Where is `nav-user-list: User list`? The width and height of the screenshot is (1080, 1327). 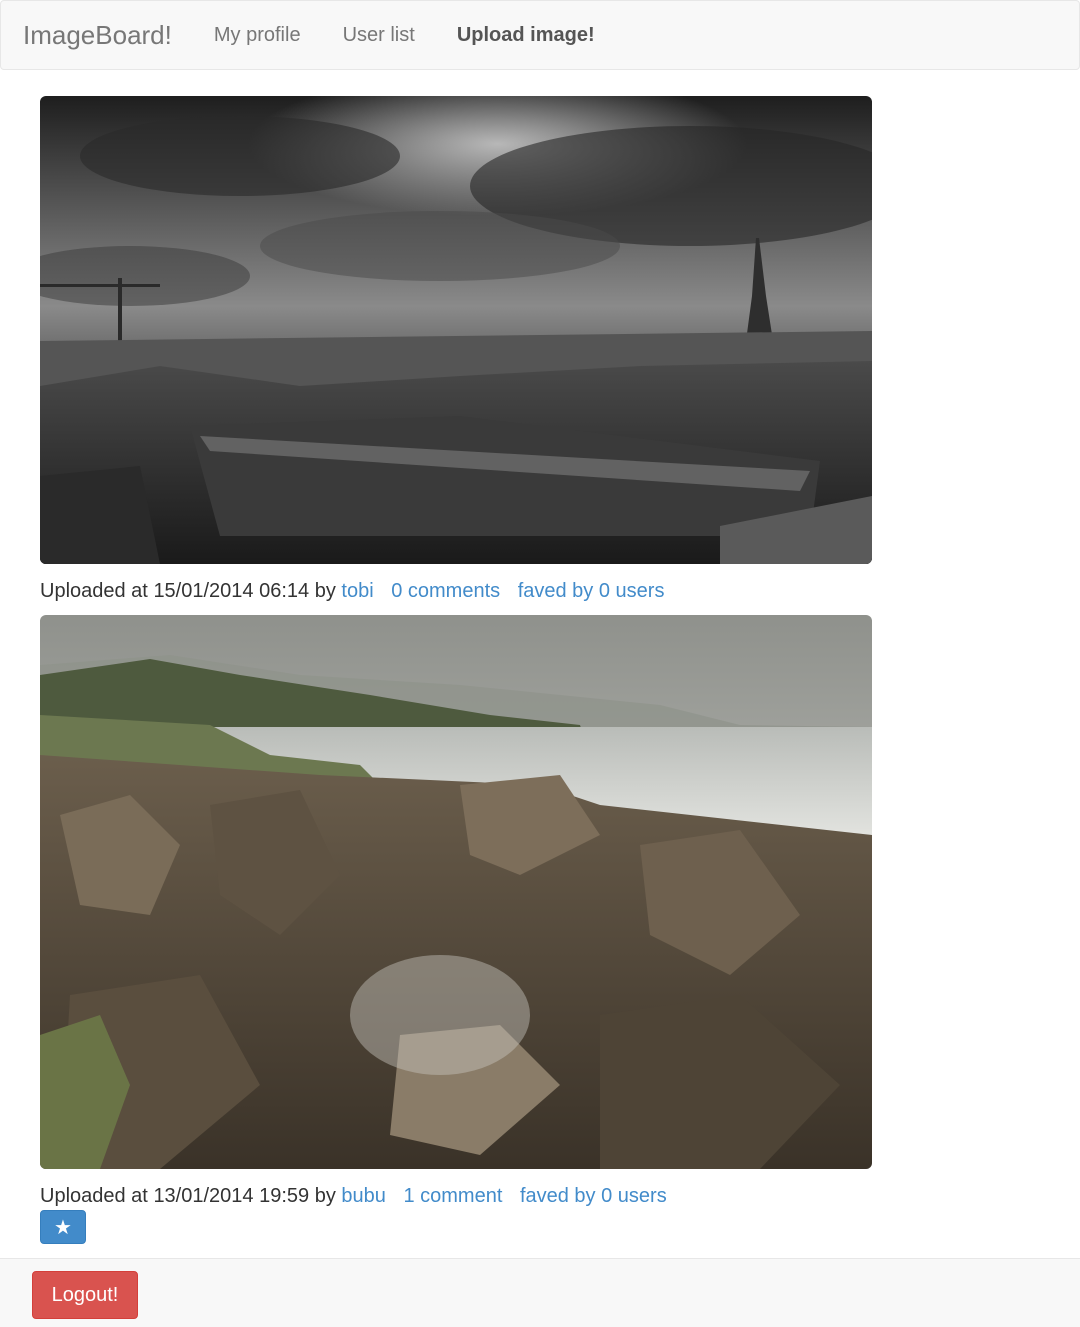 nav-user-list: User list is located at coordinates (379, 35).